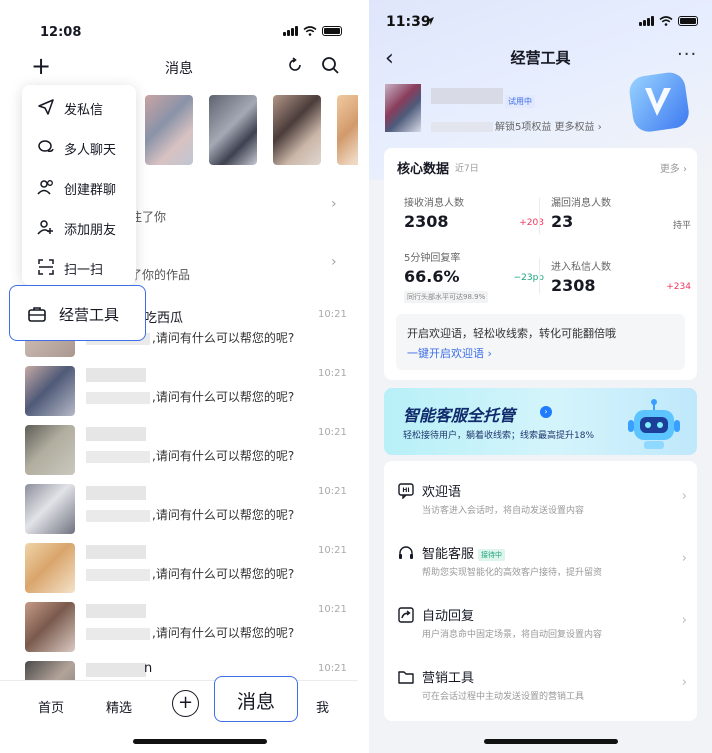 The image size is (712, 753). What do you see at coordinates (119, 706) in the screenshot?
I see `tab-featured: 精选` at bounding box center [119, 706].